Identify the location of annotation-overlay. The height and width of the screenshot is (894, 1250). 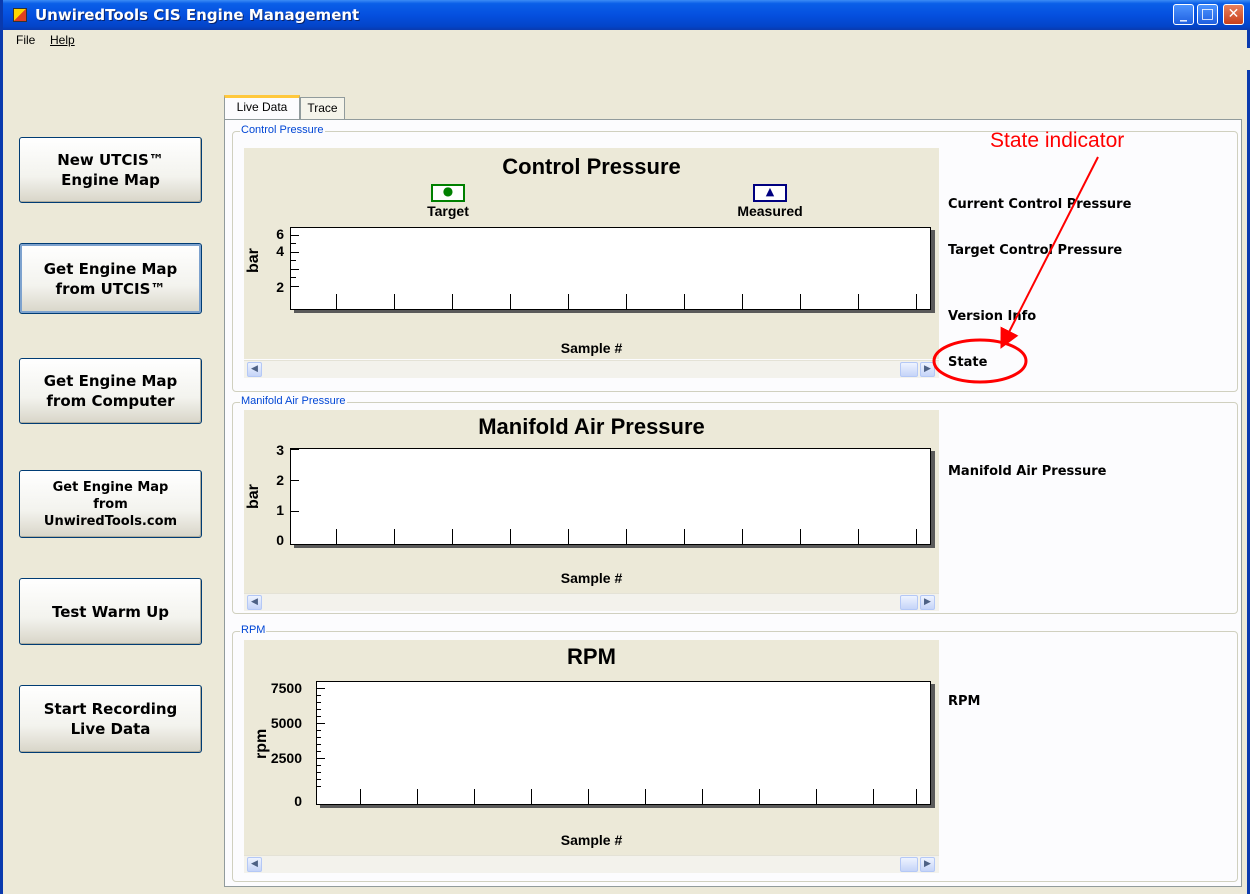
(1015, 270).